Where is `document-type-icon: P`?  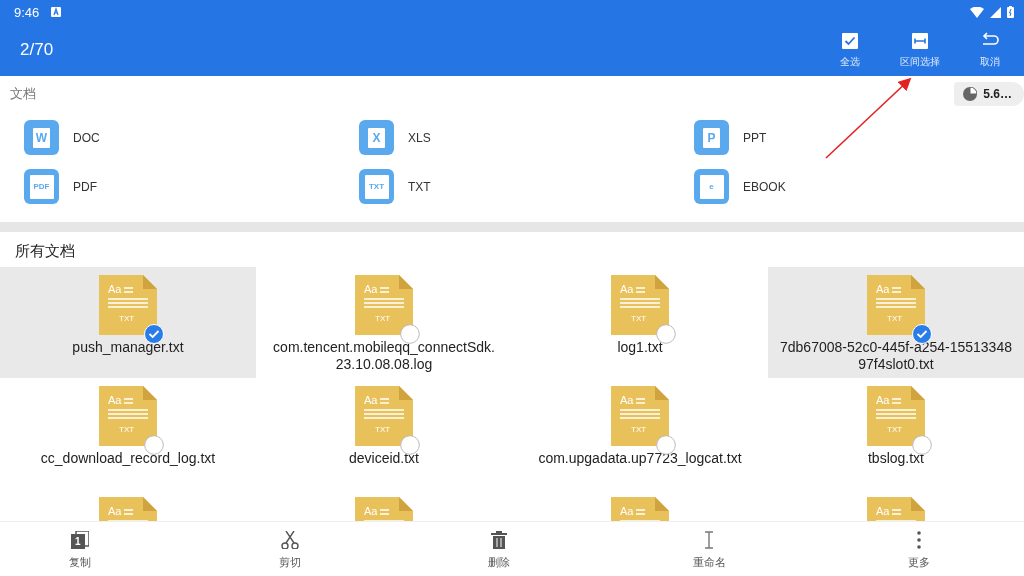 document-type-icon: P is located at coordinates (711, 137).